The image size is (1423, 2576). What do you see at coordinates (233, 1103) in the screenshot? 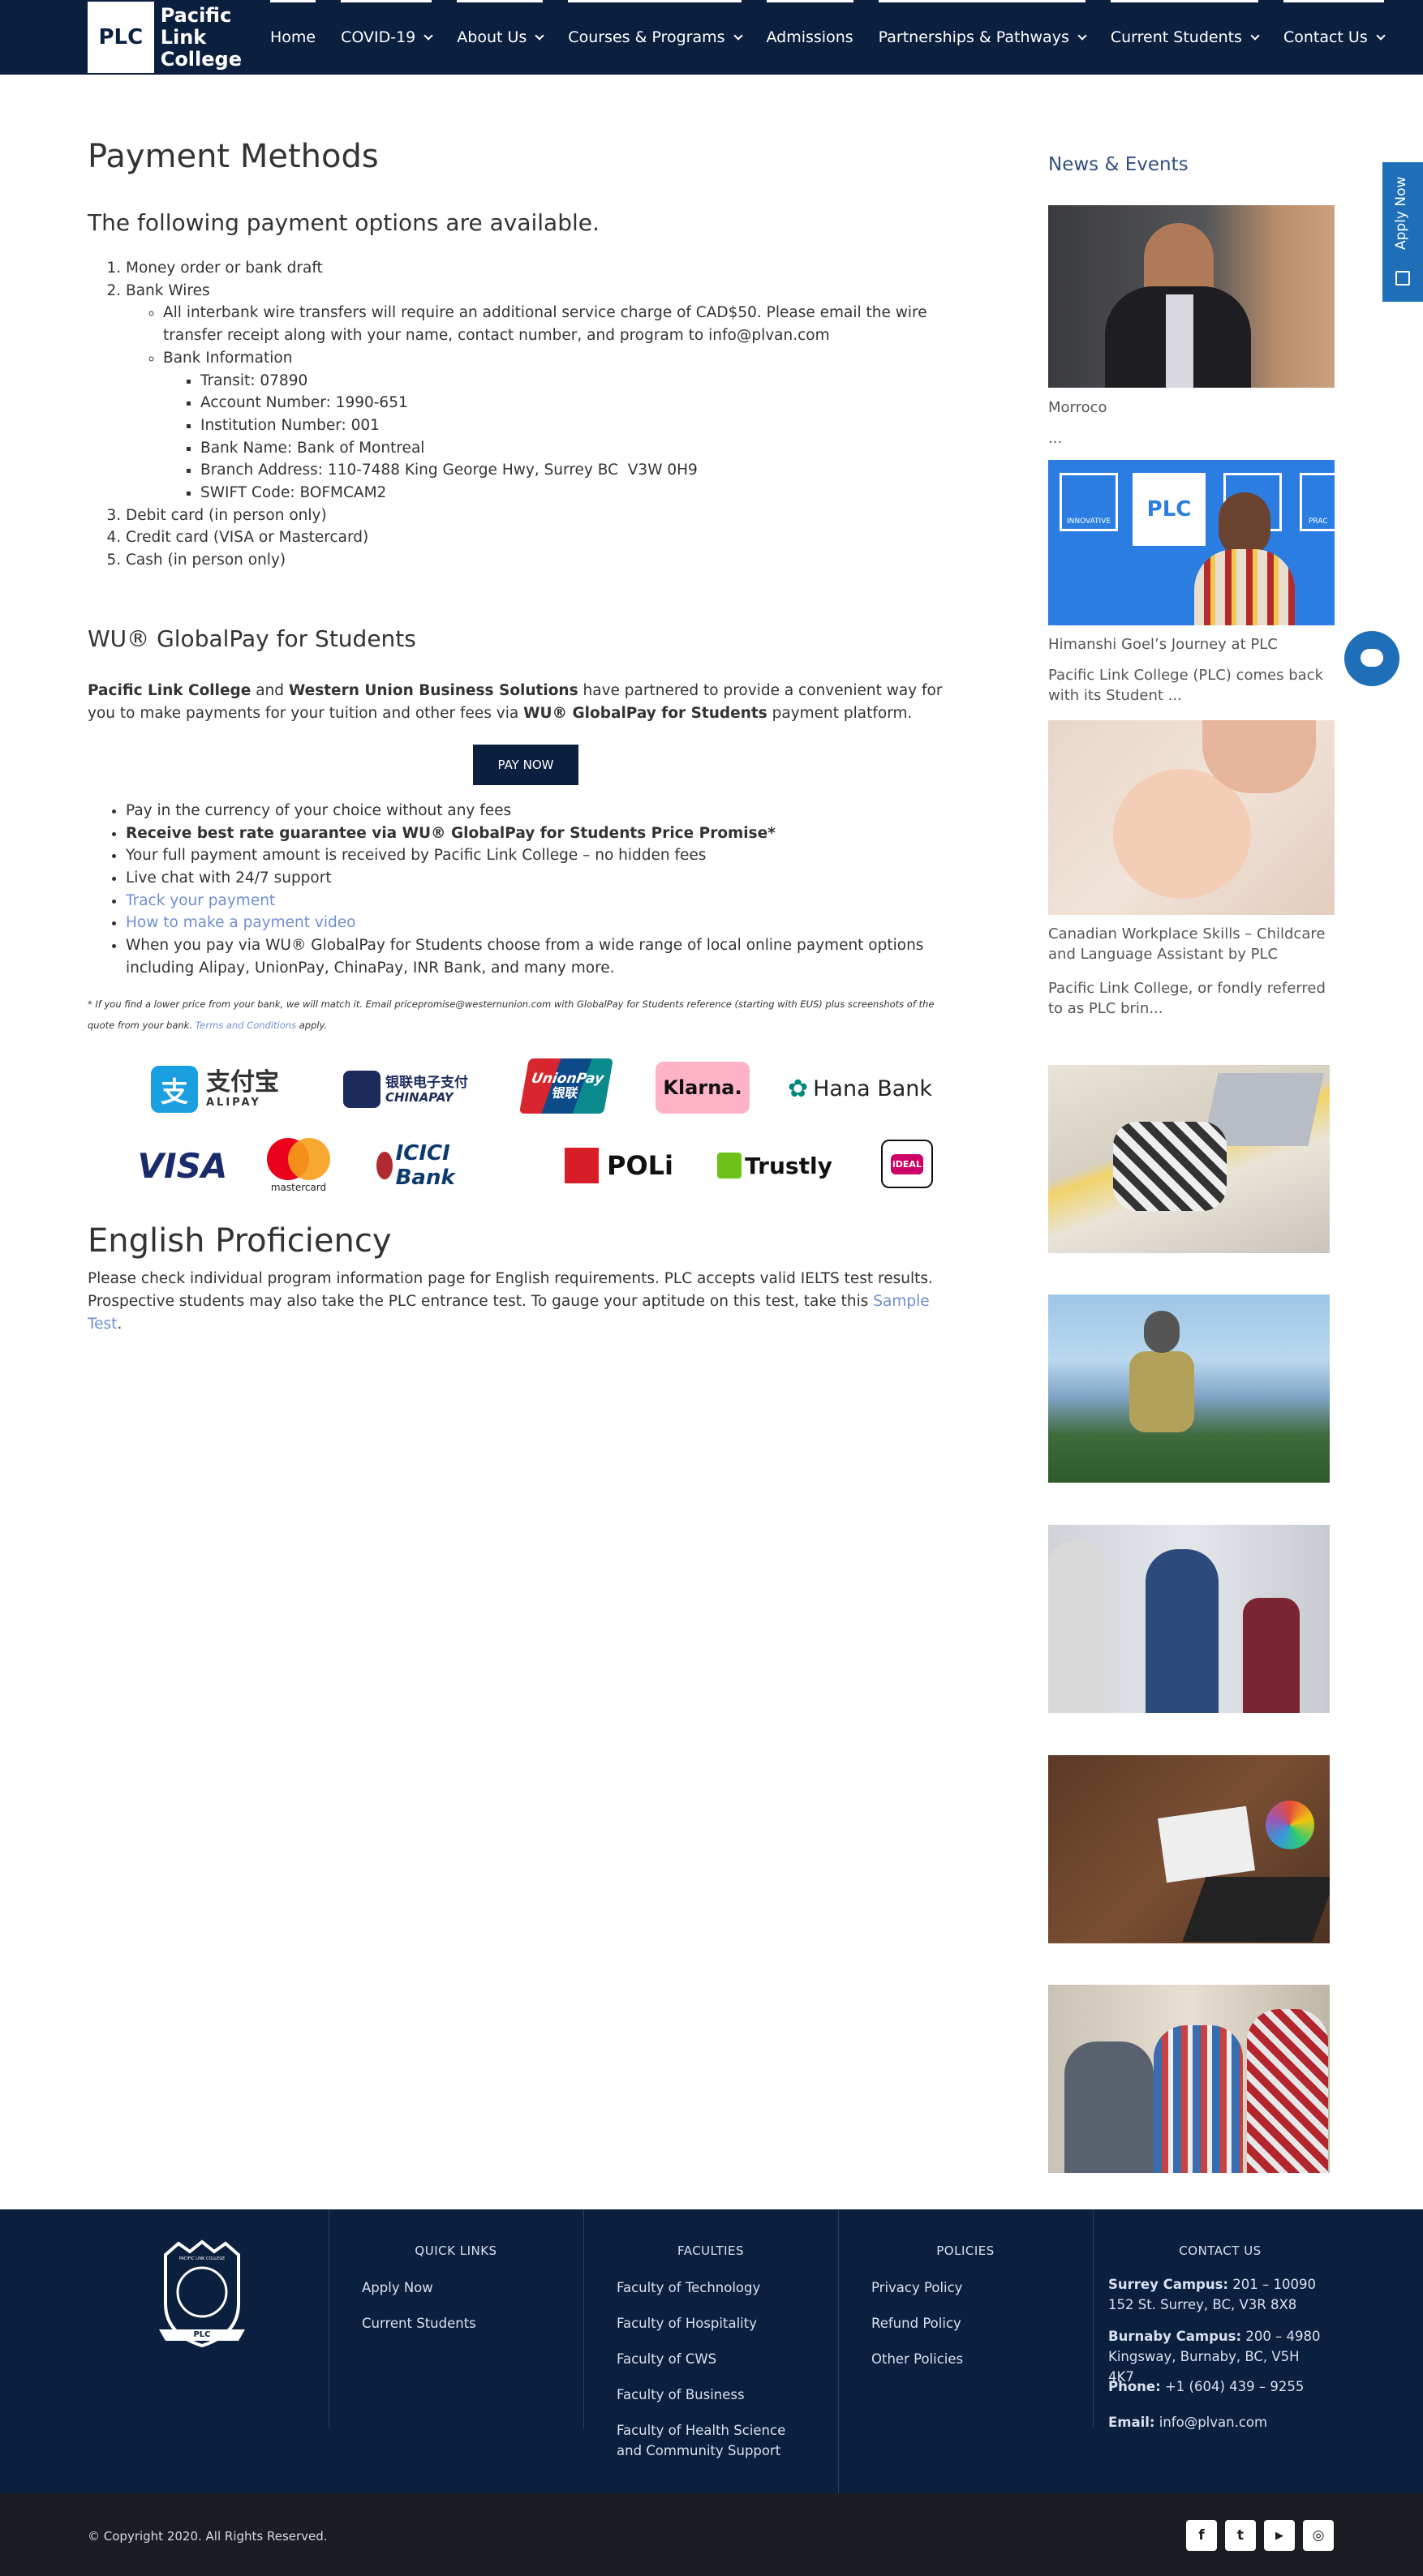
I see `alipay-en: ALIPAY` at bounding box center [233, 1103].